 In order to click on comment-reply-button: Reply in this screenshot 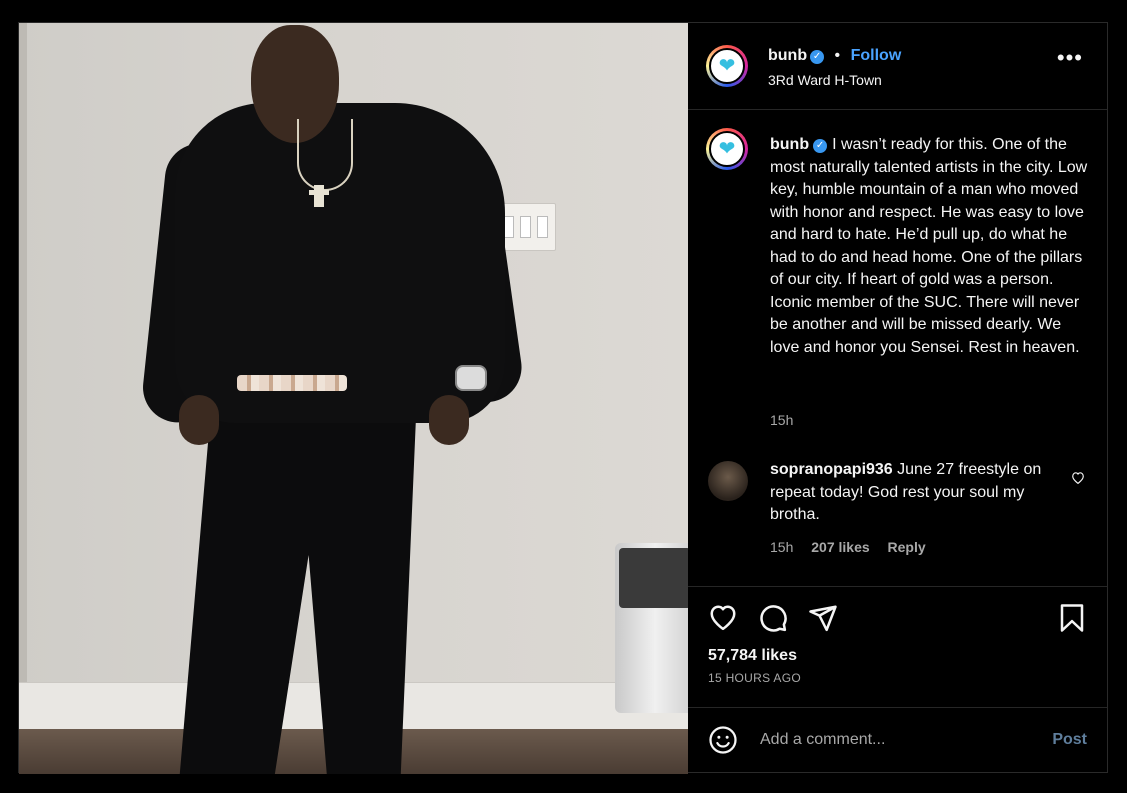, I will do `click(907, 547)`.